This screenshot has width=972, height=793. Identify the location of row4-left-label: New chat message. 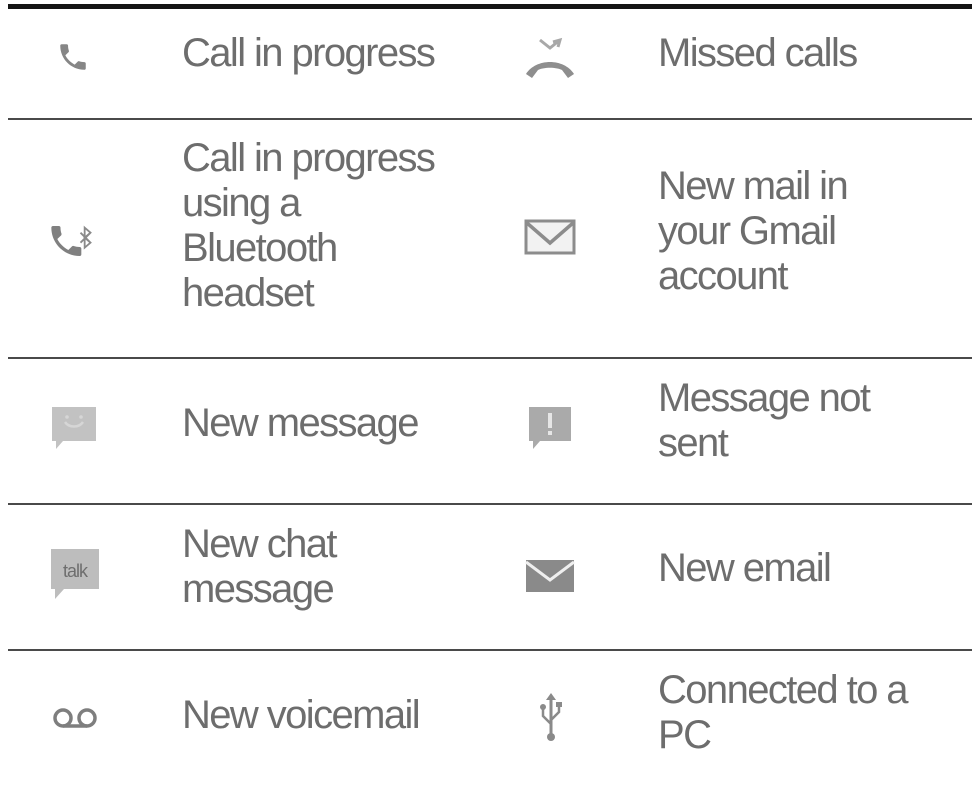
(260, 566).